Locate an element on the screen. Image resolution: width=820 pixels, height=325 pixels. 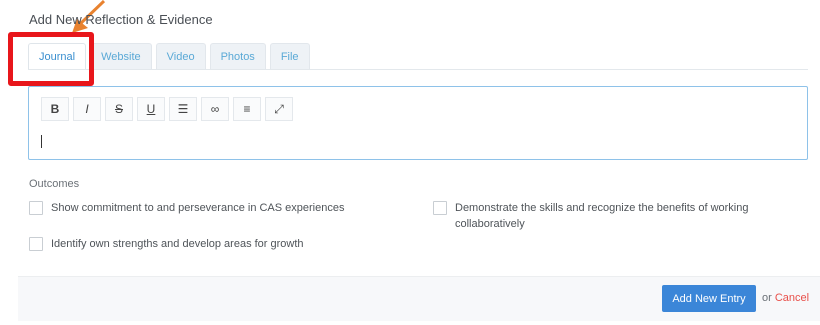
tab-website: Website is located at coordinates (121, 56).